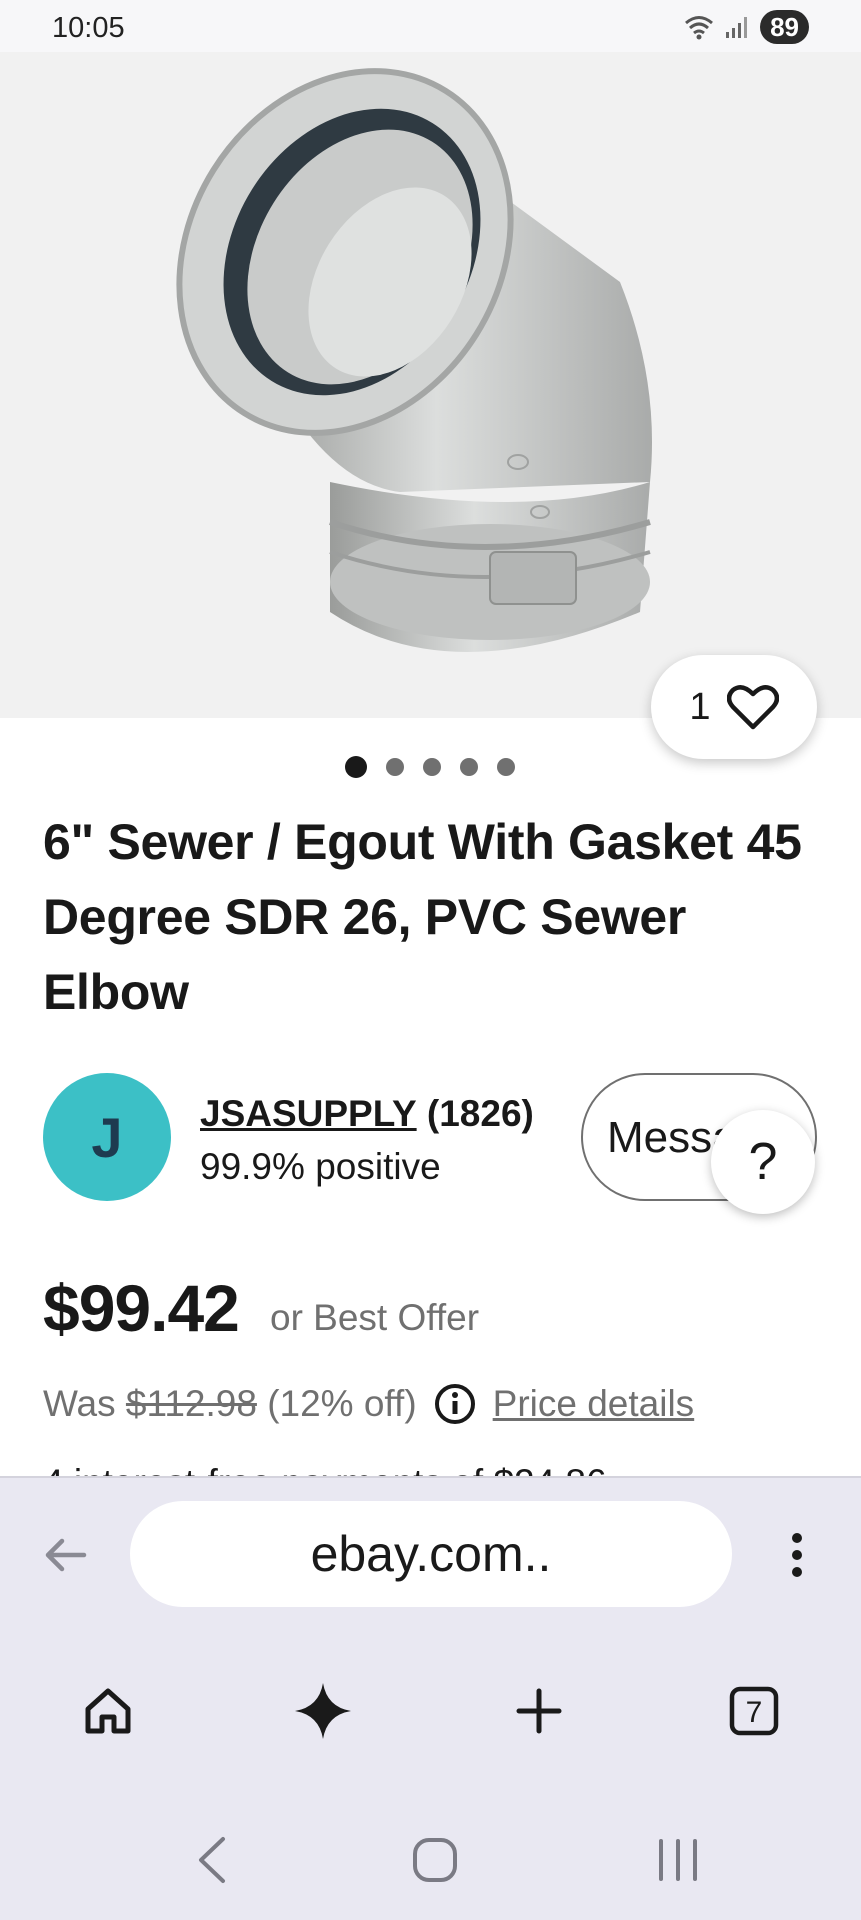  I want to click on home-circle-icon, so click(435, 1860).